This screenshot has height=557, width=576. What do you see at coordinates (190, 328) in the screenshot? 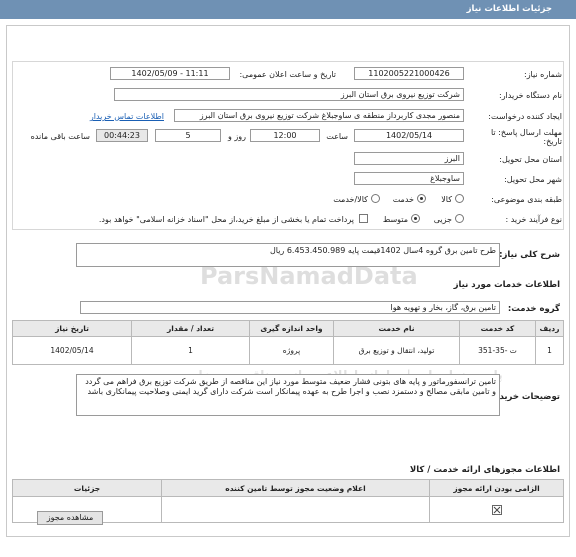
I see `col-quantity: تعداد / مقدار` at bounding box center [190, 328].